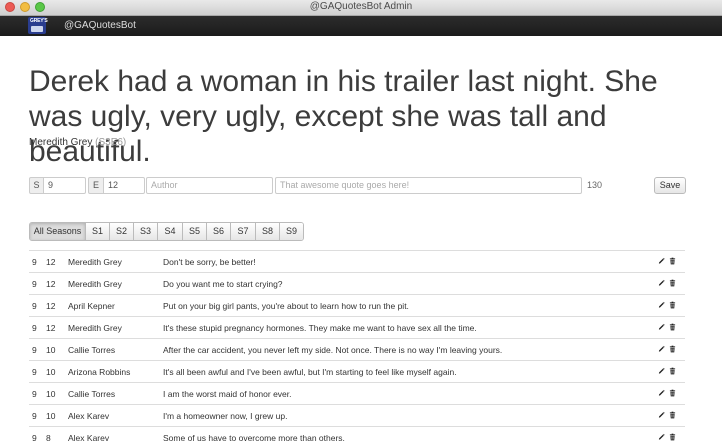 This screenshot has height=448, width=722. What do you see at coordinates (670, 185) in the screenshot?
I see `save-button: Save` at bounding box center [670, 185].